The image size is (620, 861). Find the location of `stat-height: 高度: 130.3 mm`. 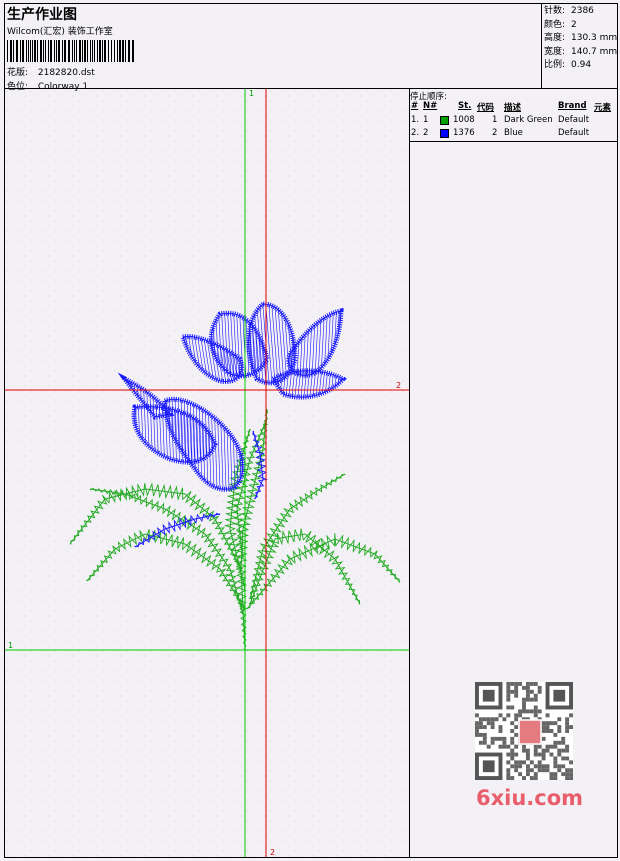

stat-height: 高度: 130.3 mm is located at coordinates (581, 39).